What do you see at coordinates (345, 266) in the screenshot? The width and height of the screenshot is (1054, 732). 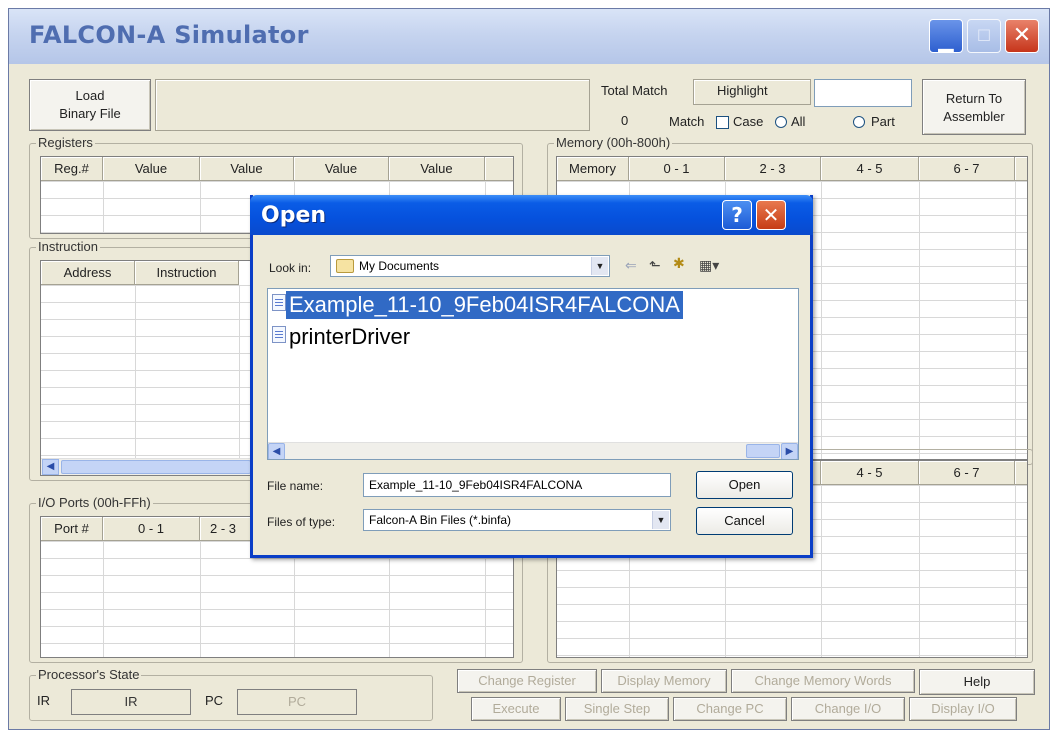 I see `folder-icon` at bounding box center [345, 266].